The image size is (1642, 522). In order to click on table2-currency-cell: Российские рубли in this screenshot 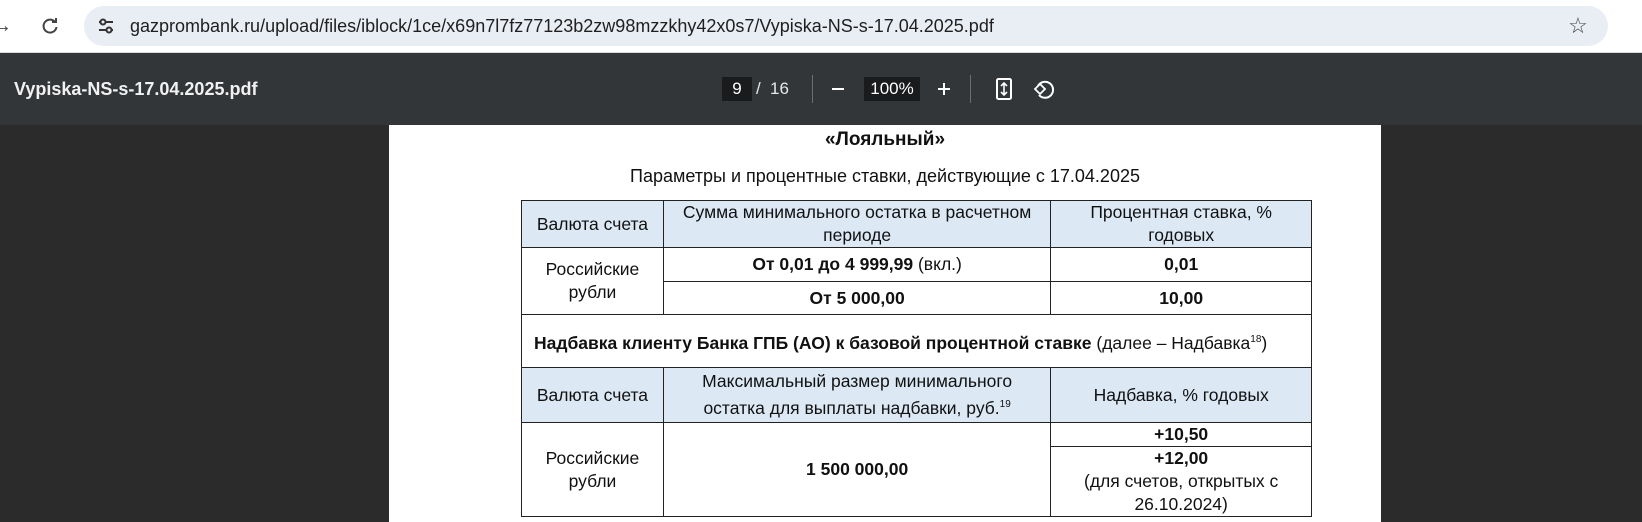, I will do `click(592, 469)`.